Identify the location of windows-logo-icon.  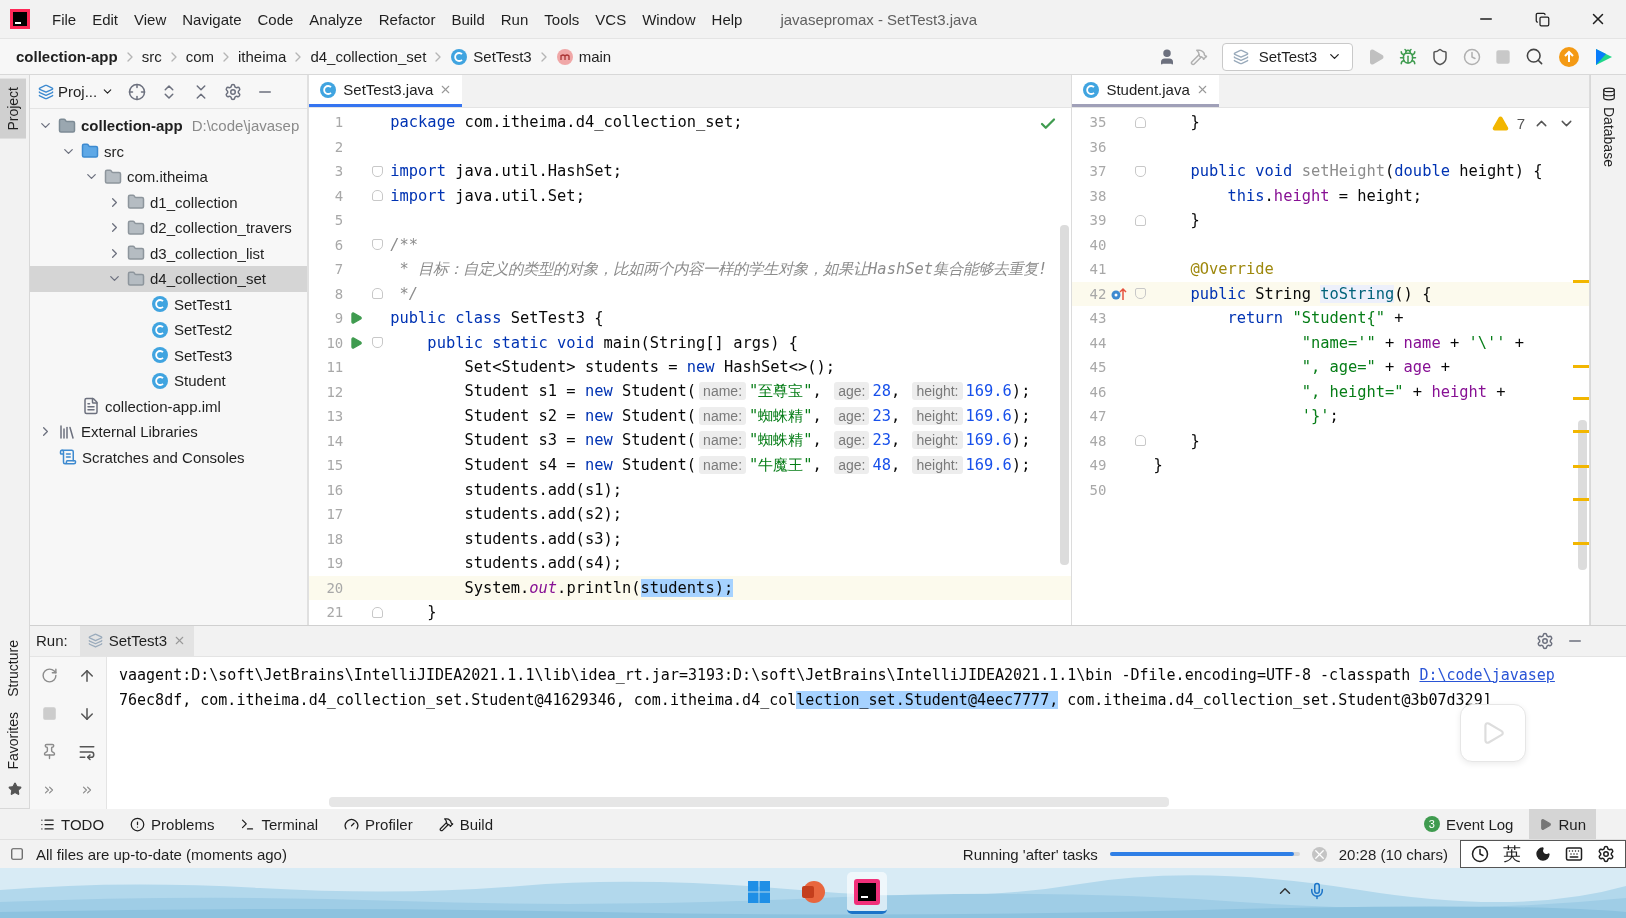
(759, 891).